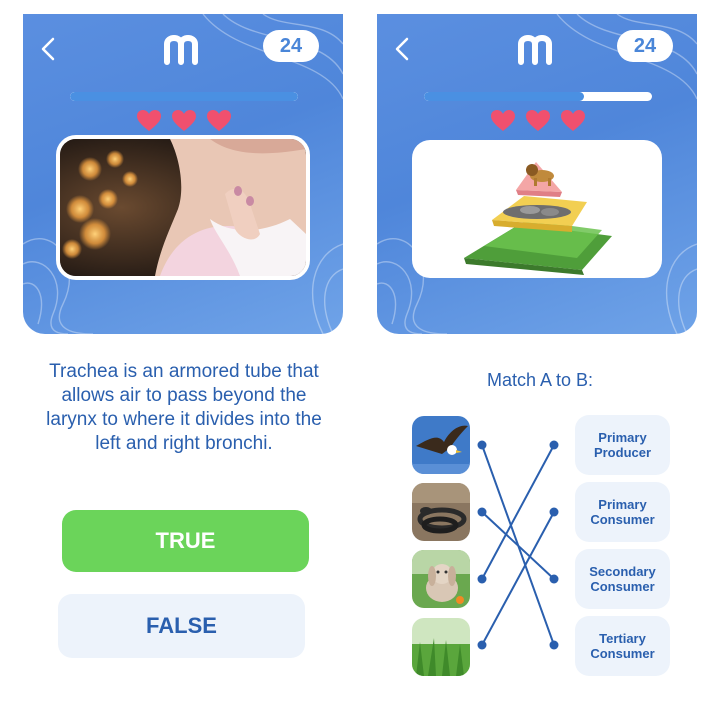  I want to click on match-option-primary-consumer: Primary Consumer, so click(622, 512).